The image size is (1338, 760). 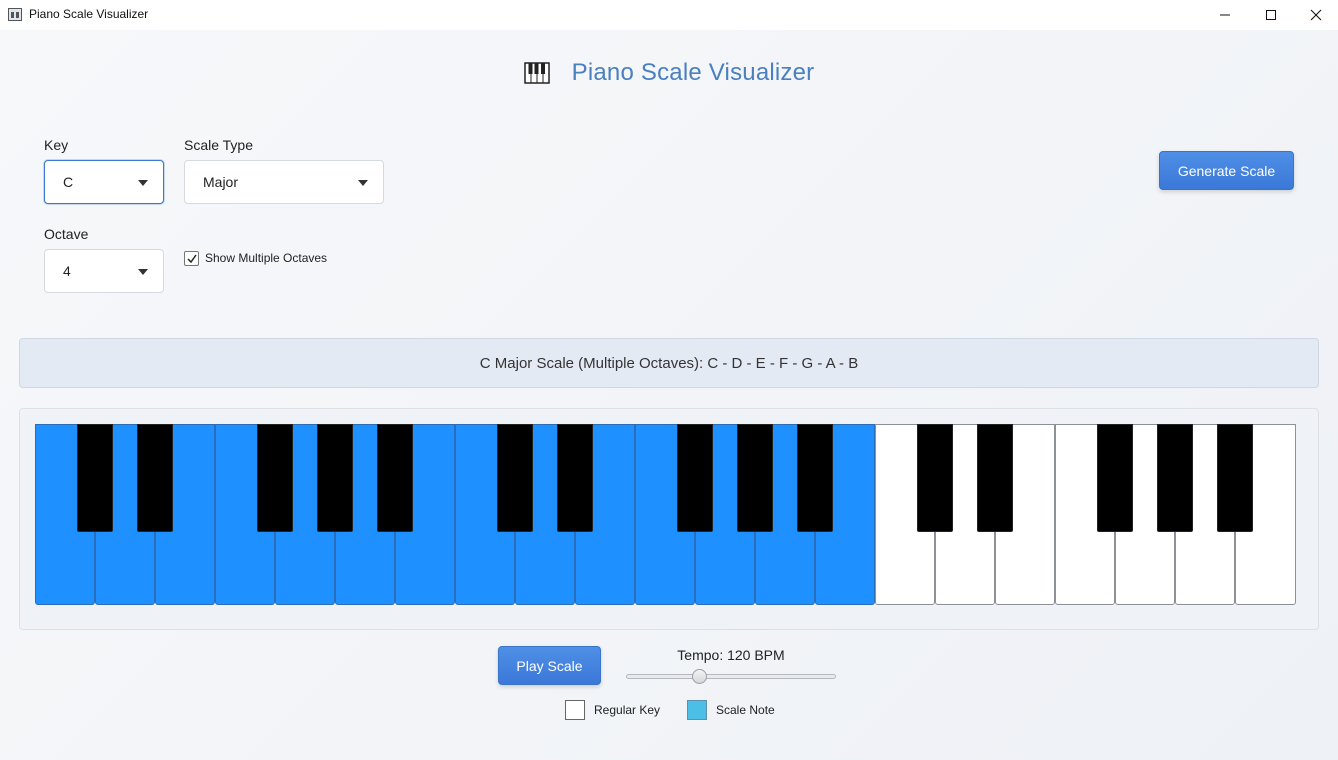 I want to click on app-window-icon, so click(x=15, y=14).